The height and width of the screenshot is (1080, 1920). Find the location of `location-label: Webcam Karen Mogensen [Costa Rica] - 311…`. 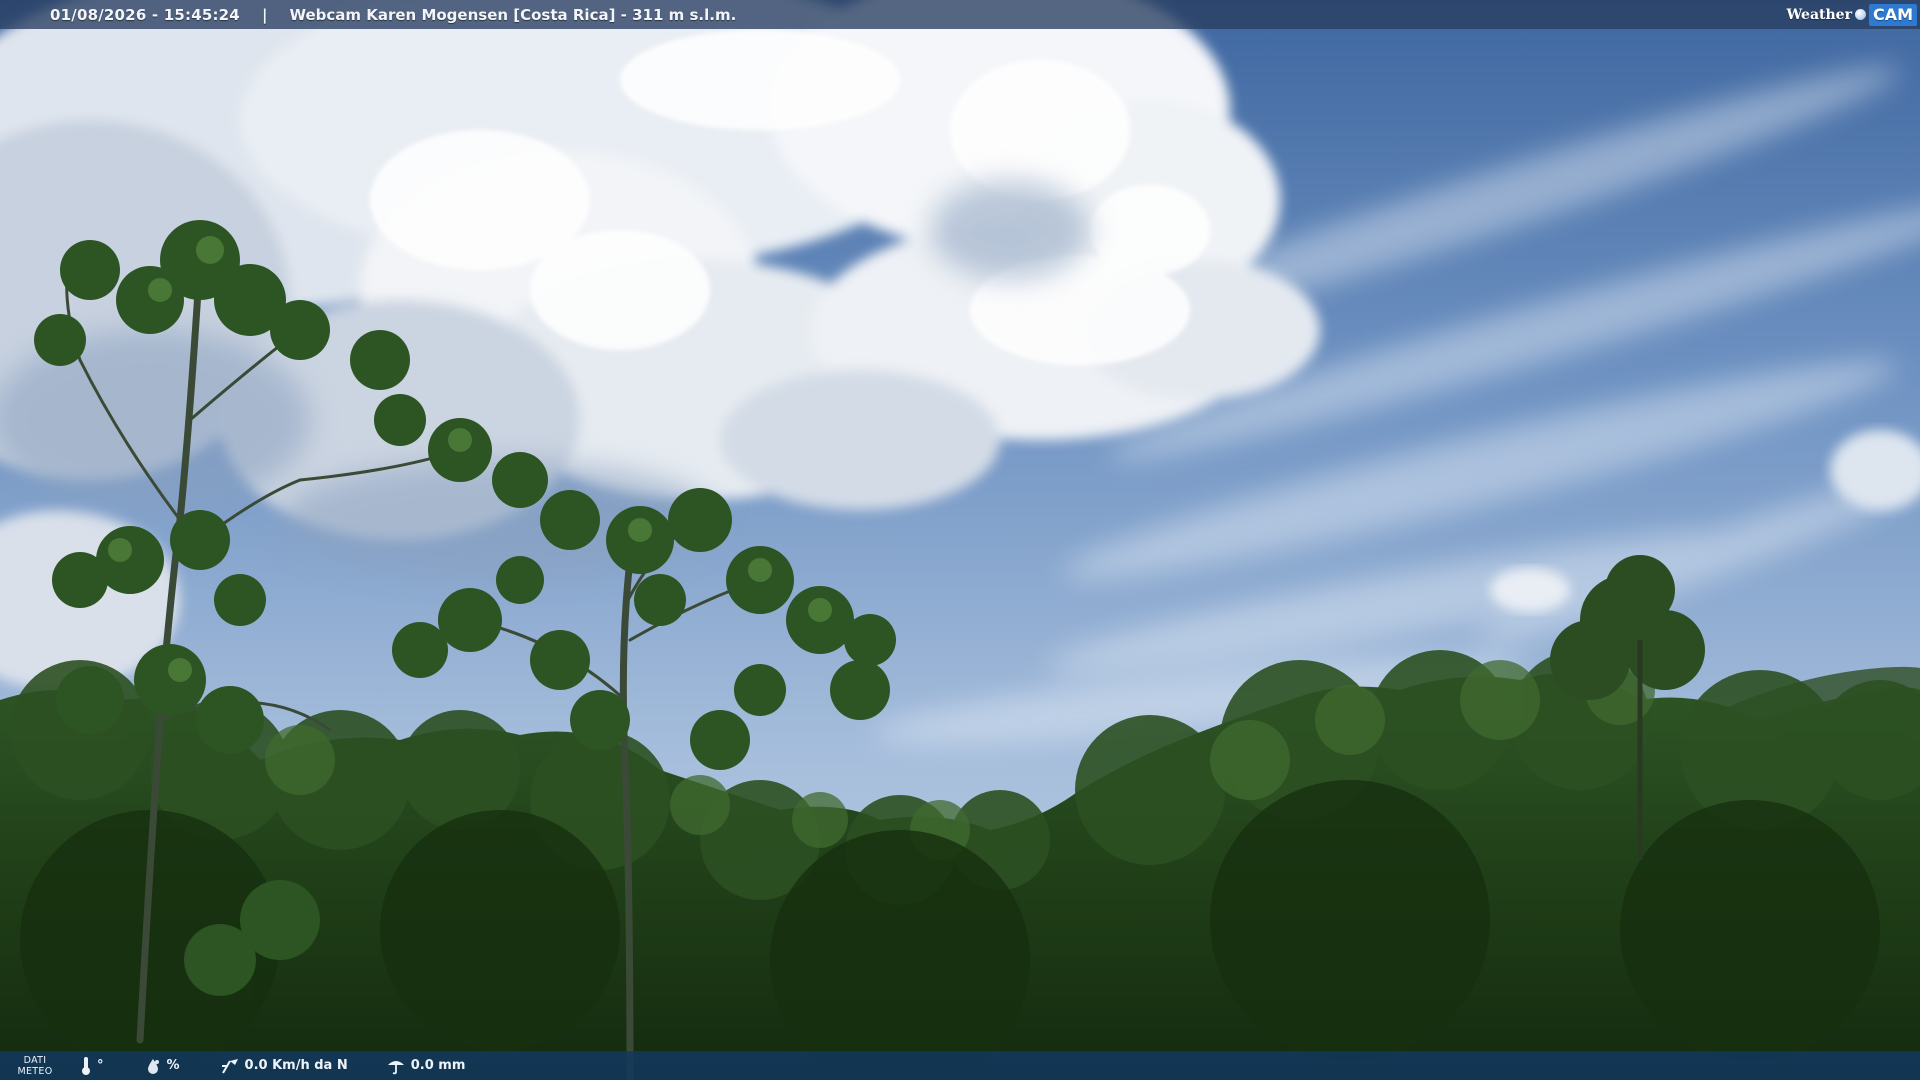

location-label: Webcam Karen Mogensen [Costa Rica] - 311… is located at coordinates (513, 14).